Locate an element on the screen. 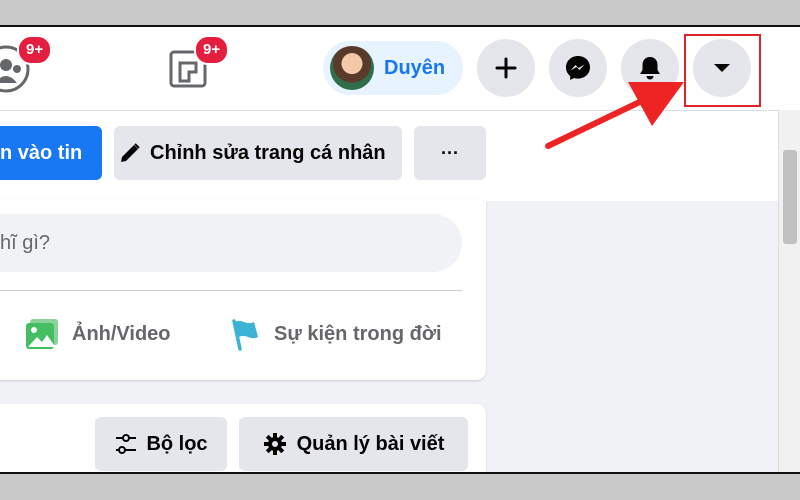 The image size is (800, 500). manage-posts-button: Quản lý bài viết is located at coordinates (353, 444).